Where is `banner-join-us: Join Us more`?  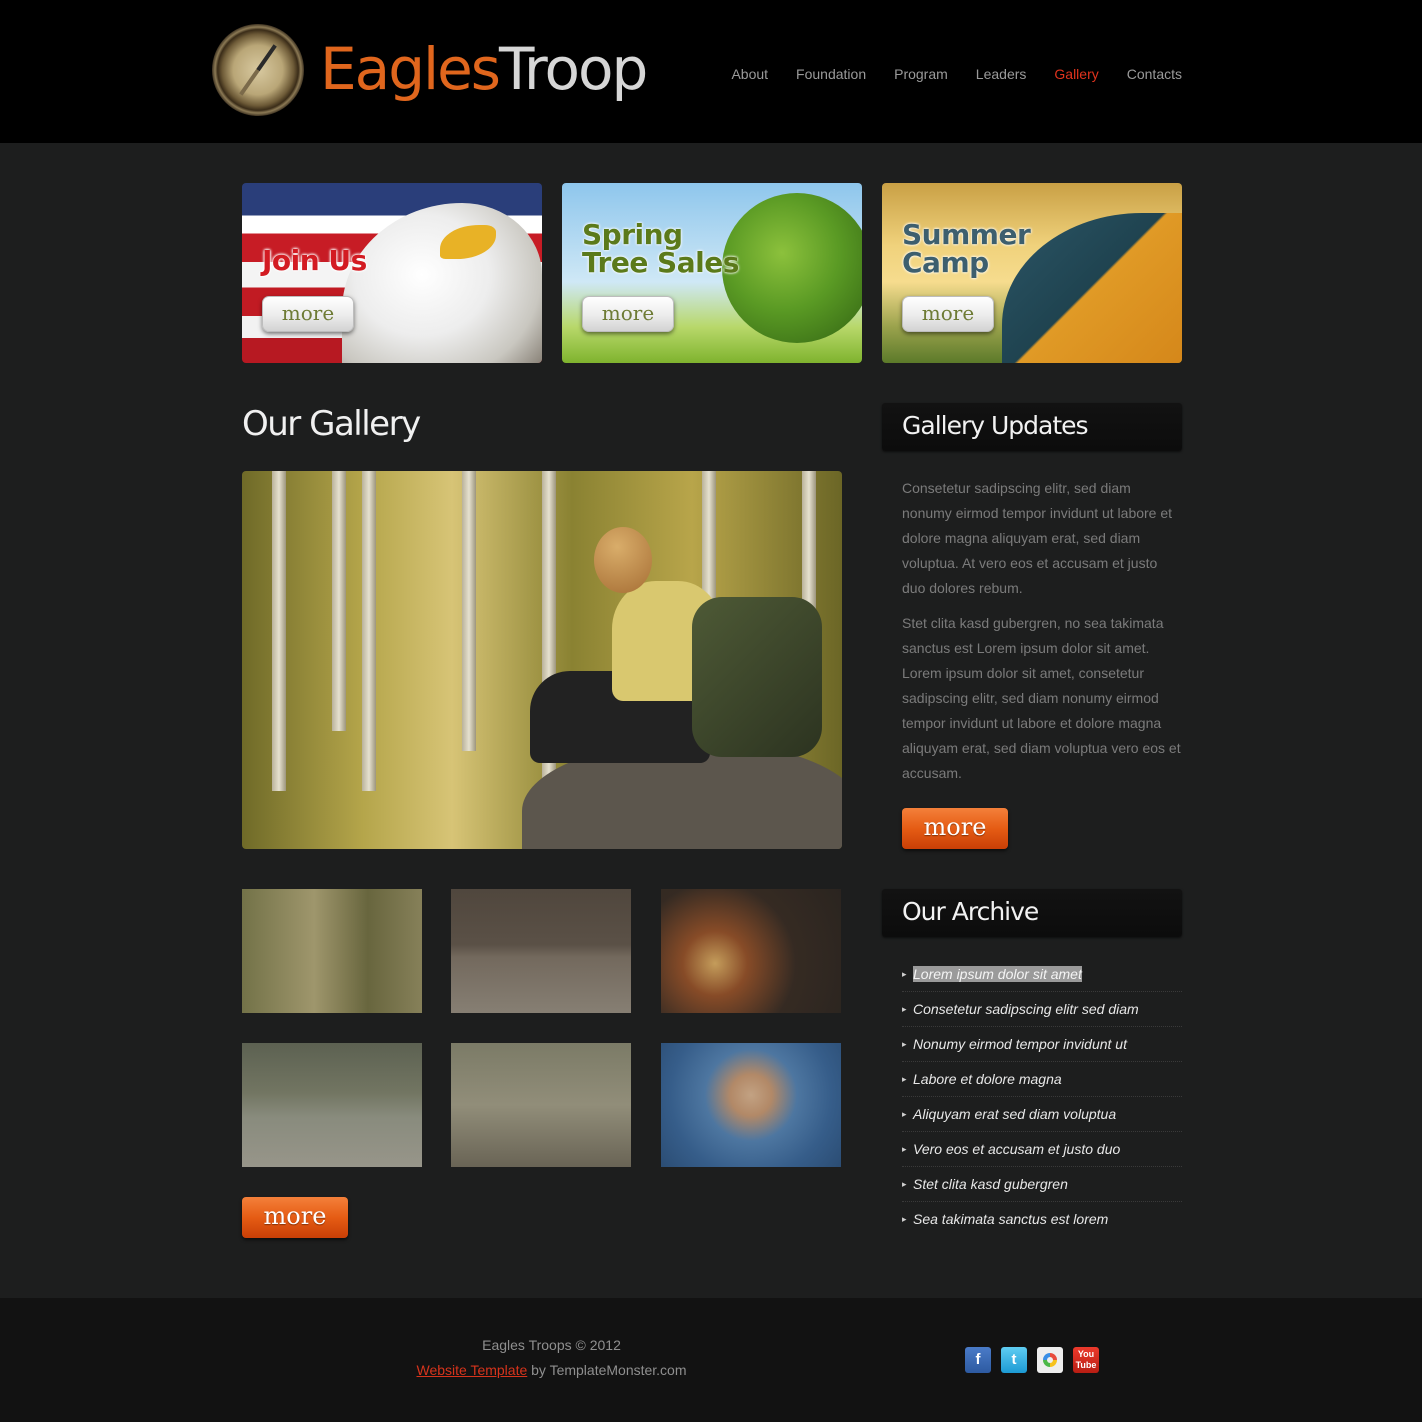
banner-join-us: Join Us more is located at coordinates (392, 273).